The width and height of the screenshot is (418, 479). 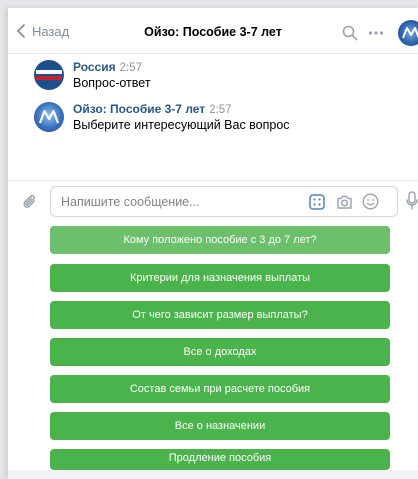 I want to click on microphone-icon, so click(x=412, y=201).